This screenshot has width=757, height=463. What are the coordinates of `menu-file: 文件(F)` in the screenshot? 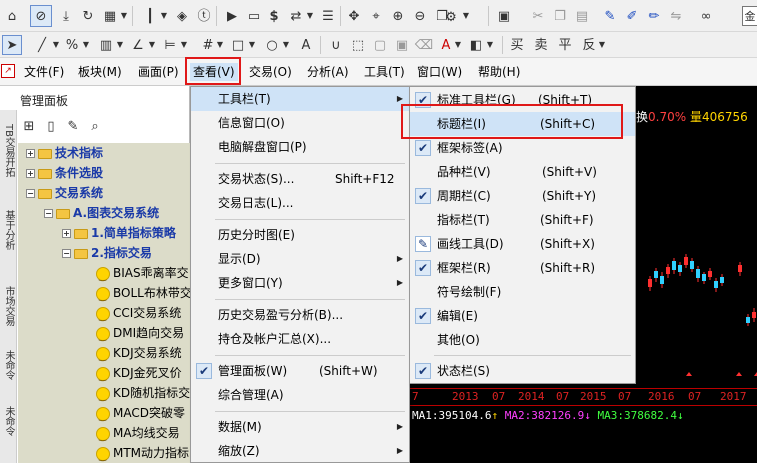 It's located at (44, 72).